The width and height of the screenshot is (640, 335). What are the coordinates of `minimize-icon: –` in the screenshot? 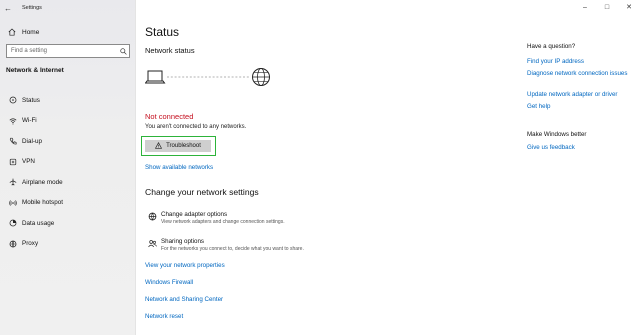 It's located at (585, 7).